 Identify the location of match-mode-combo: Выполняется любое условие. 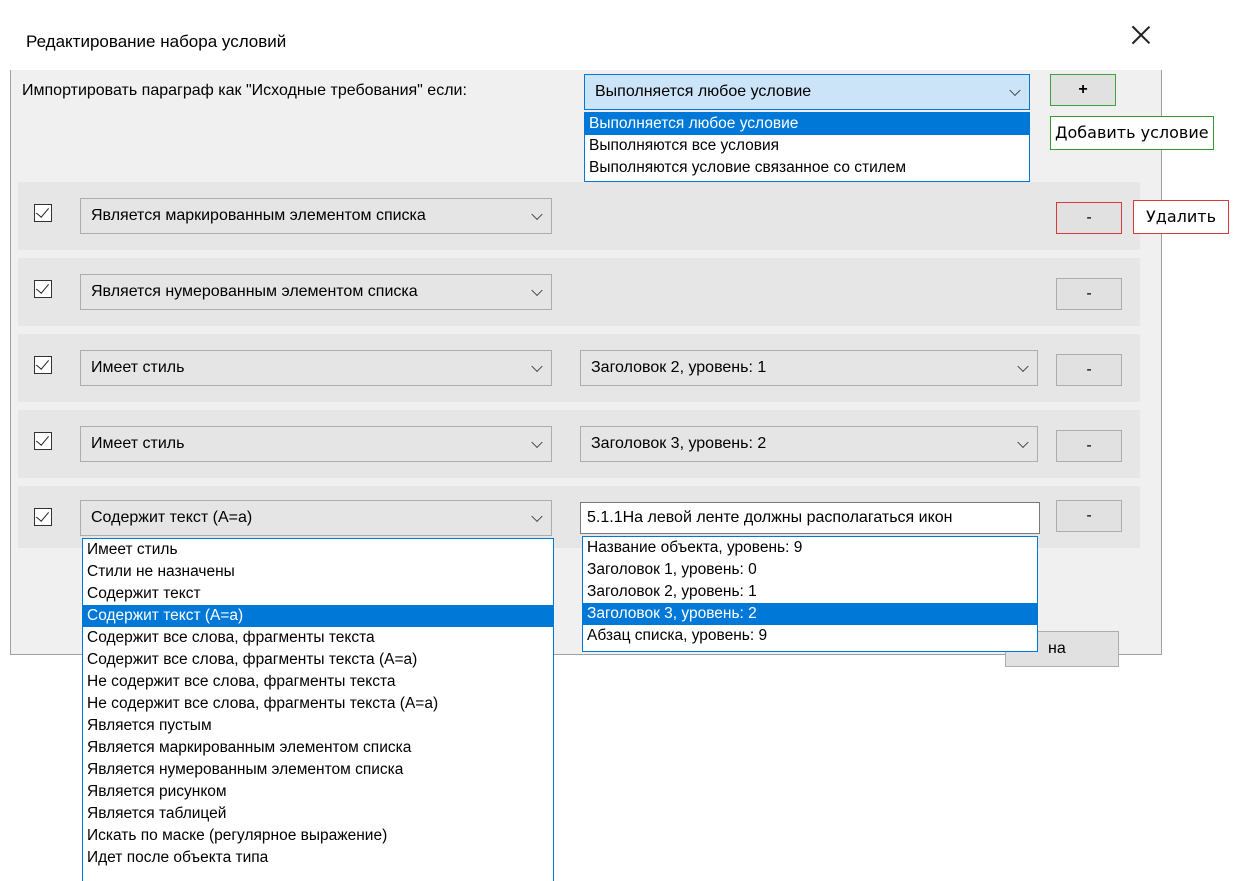
(807, 92).